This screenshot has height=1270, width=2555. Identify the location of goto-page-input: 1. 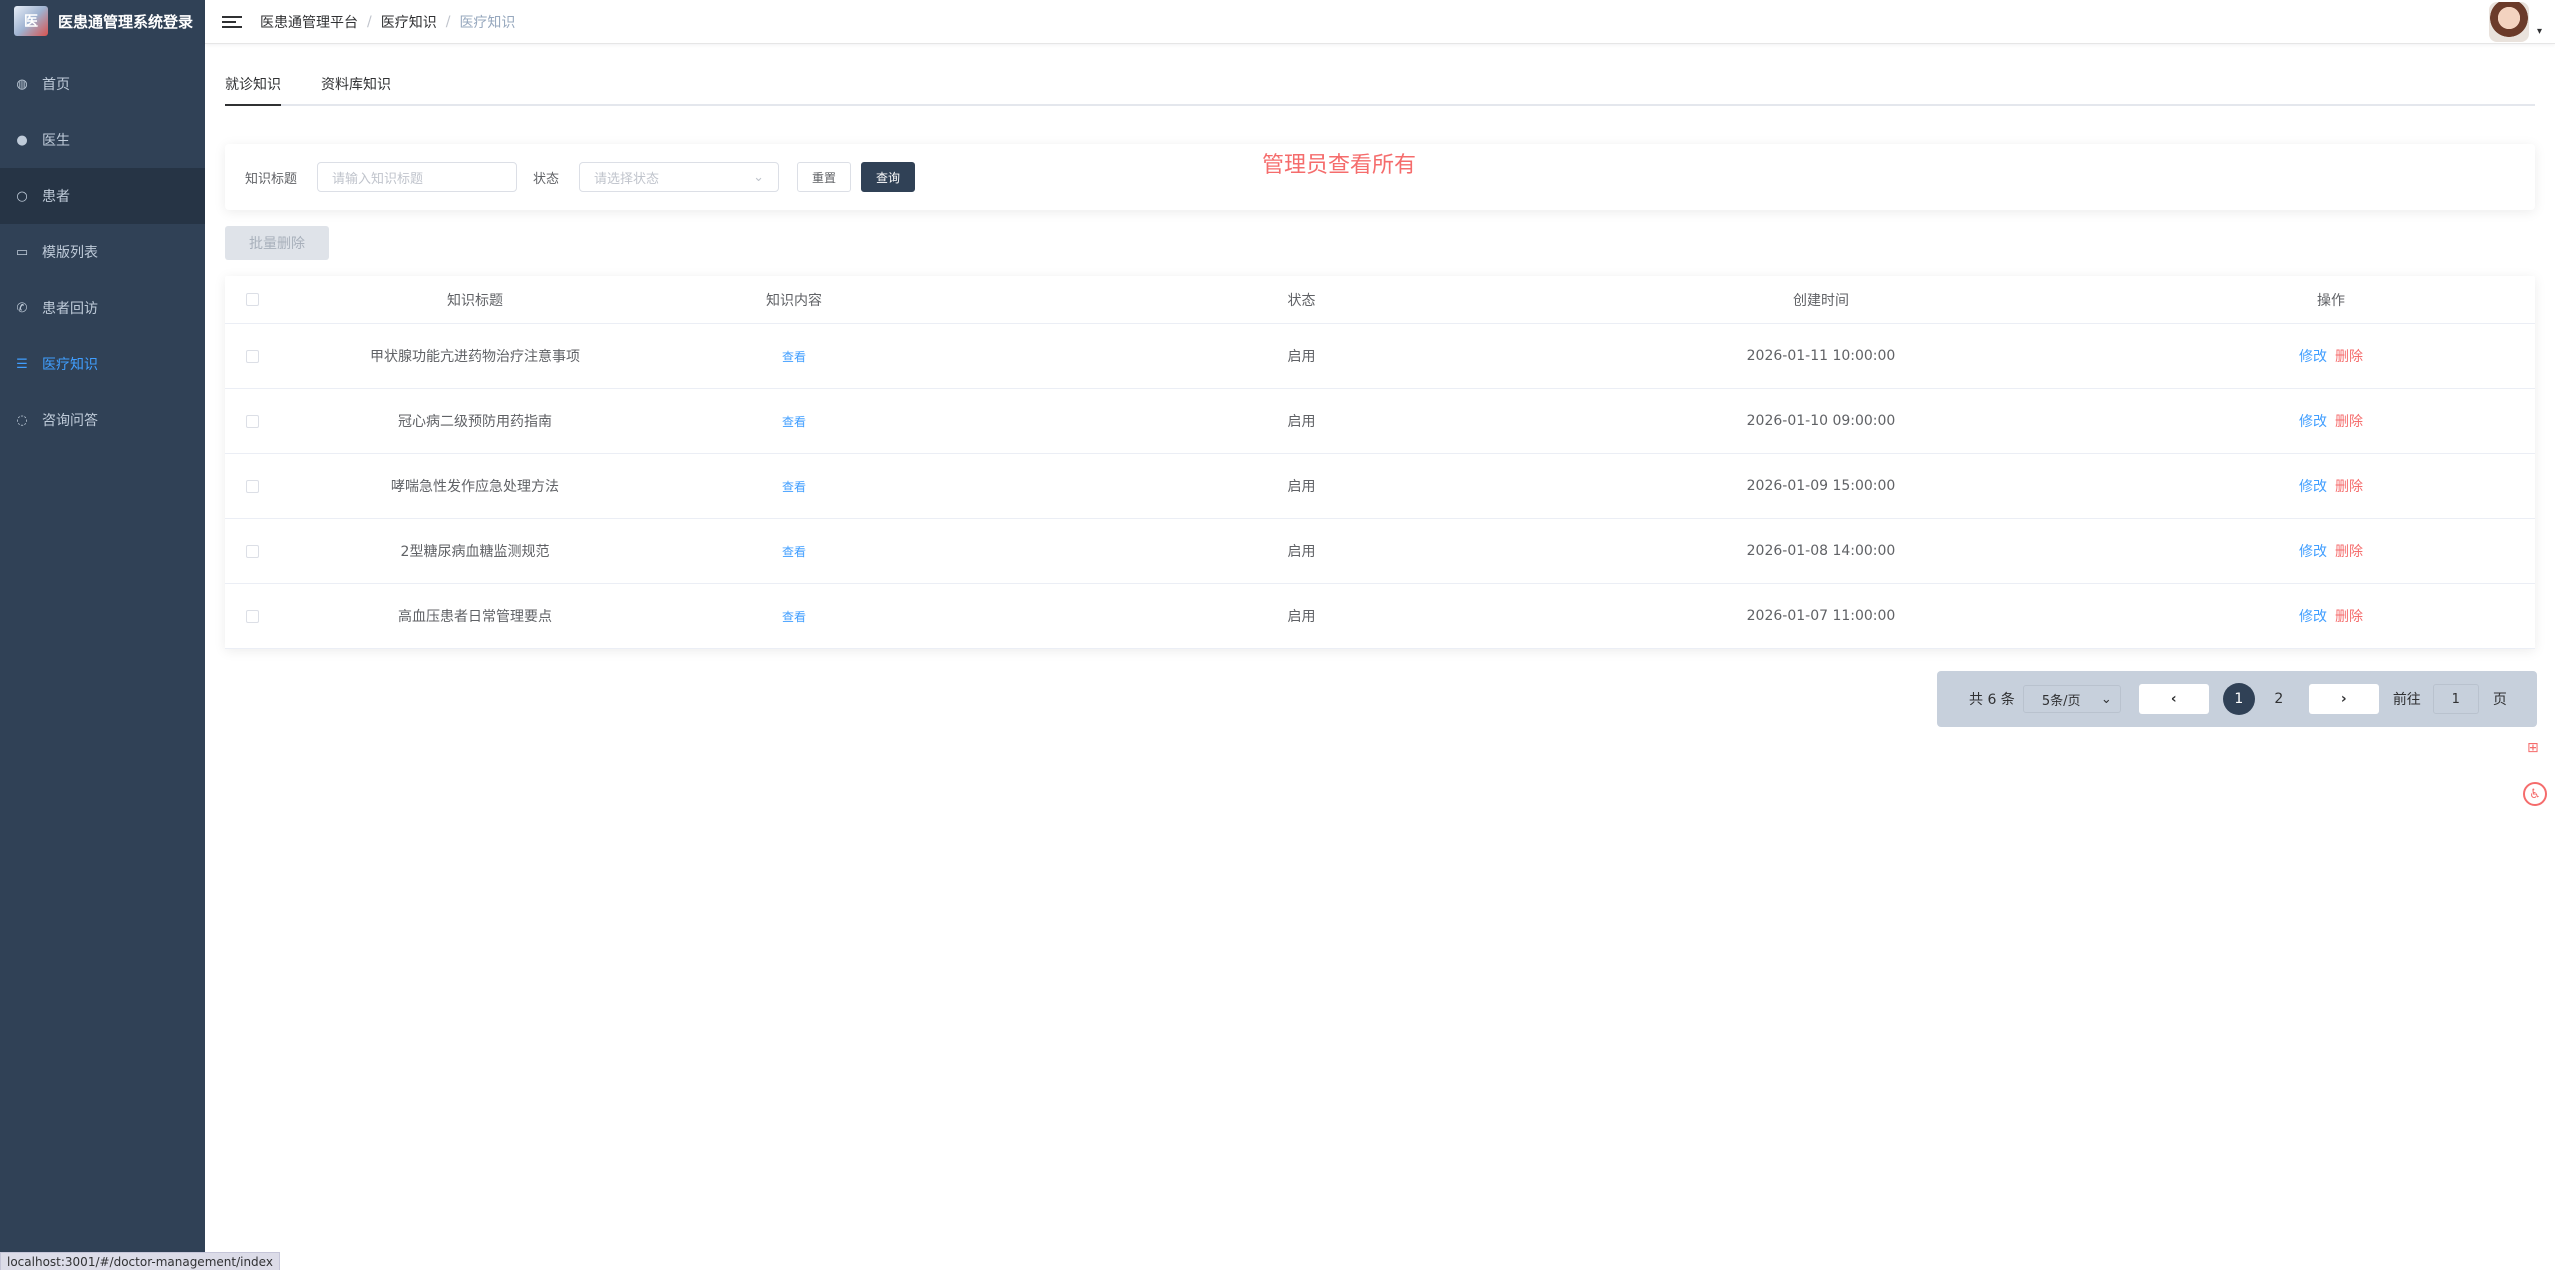
(2455, 699).